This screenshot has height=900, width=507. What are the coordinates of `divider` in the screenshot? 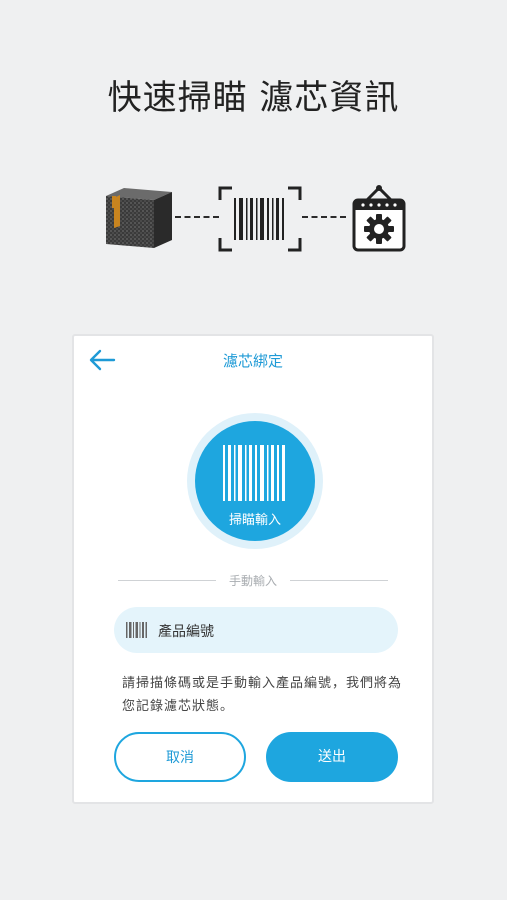 It's located at (339, 580).